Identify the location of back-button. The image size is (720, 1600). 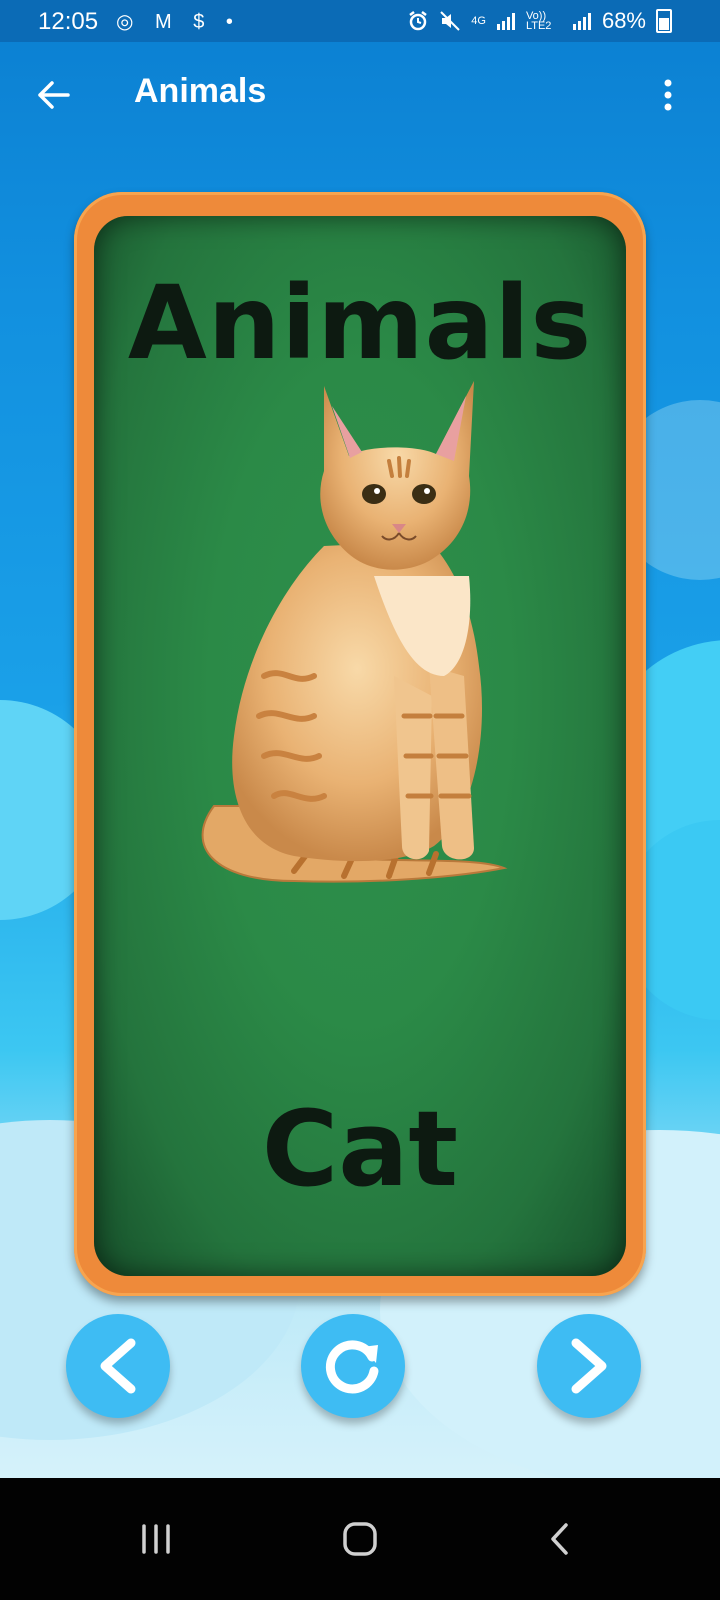
(53, 95).